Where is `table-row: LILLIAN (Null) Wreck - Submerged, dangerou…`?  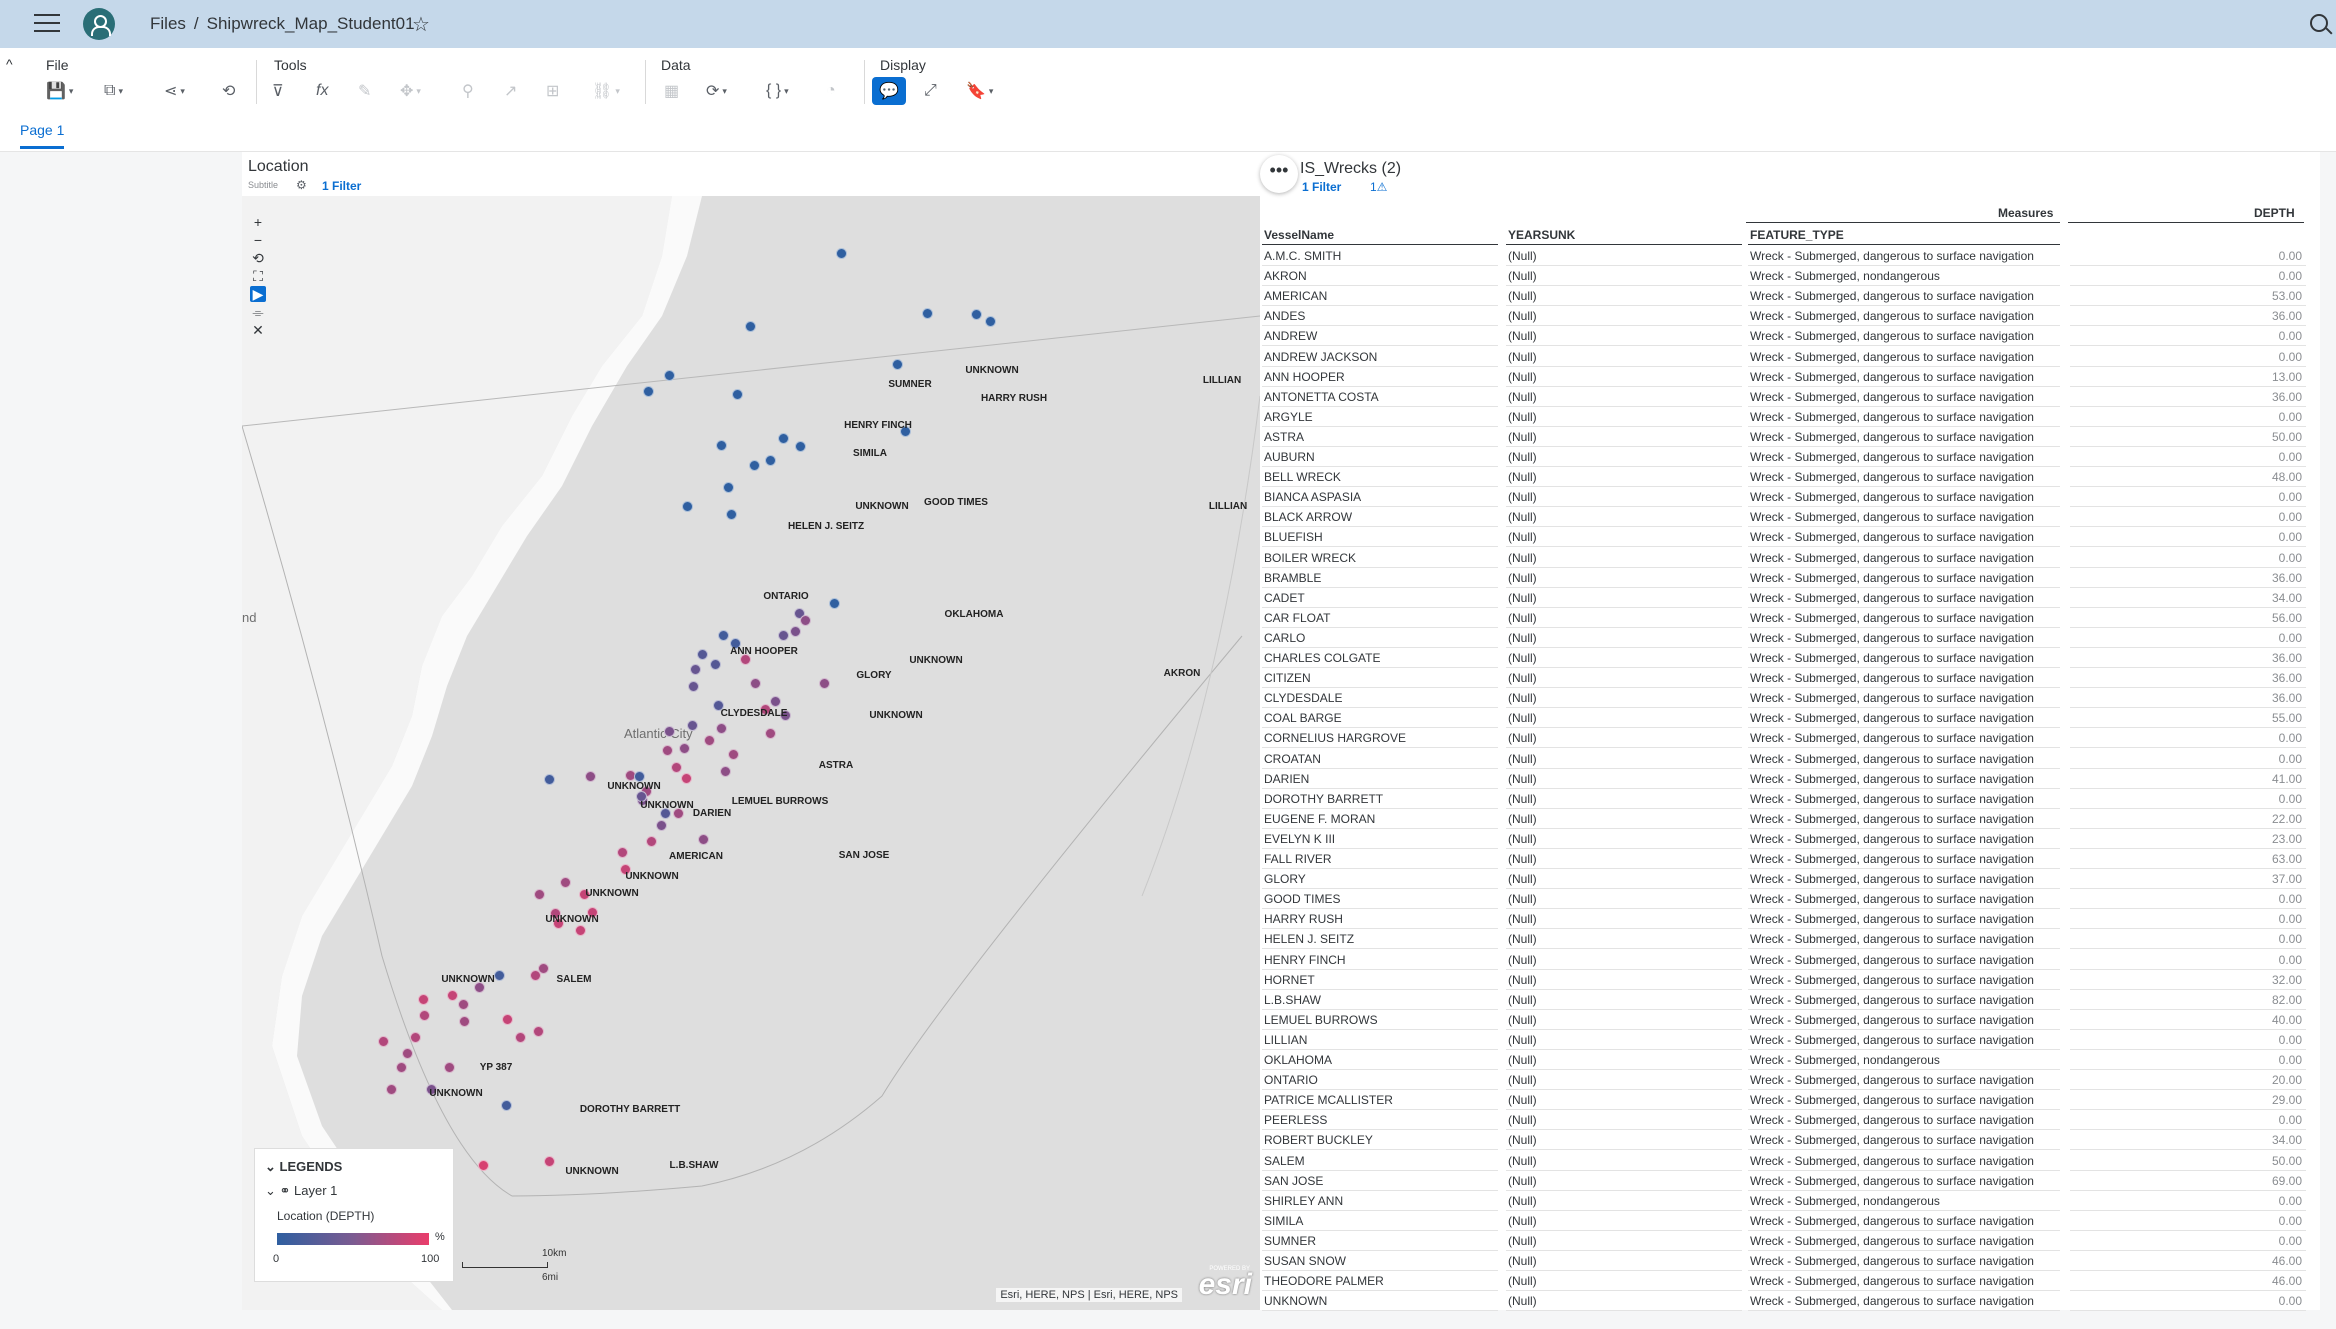 table-row: LILLIAN (Null) Wreck - Submerged, dangerou… is located at coordinates (1787, 1040).